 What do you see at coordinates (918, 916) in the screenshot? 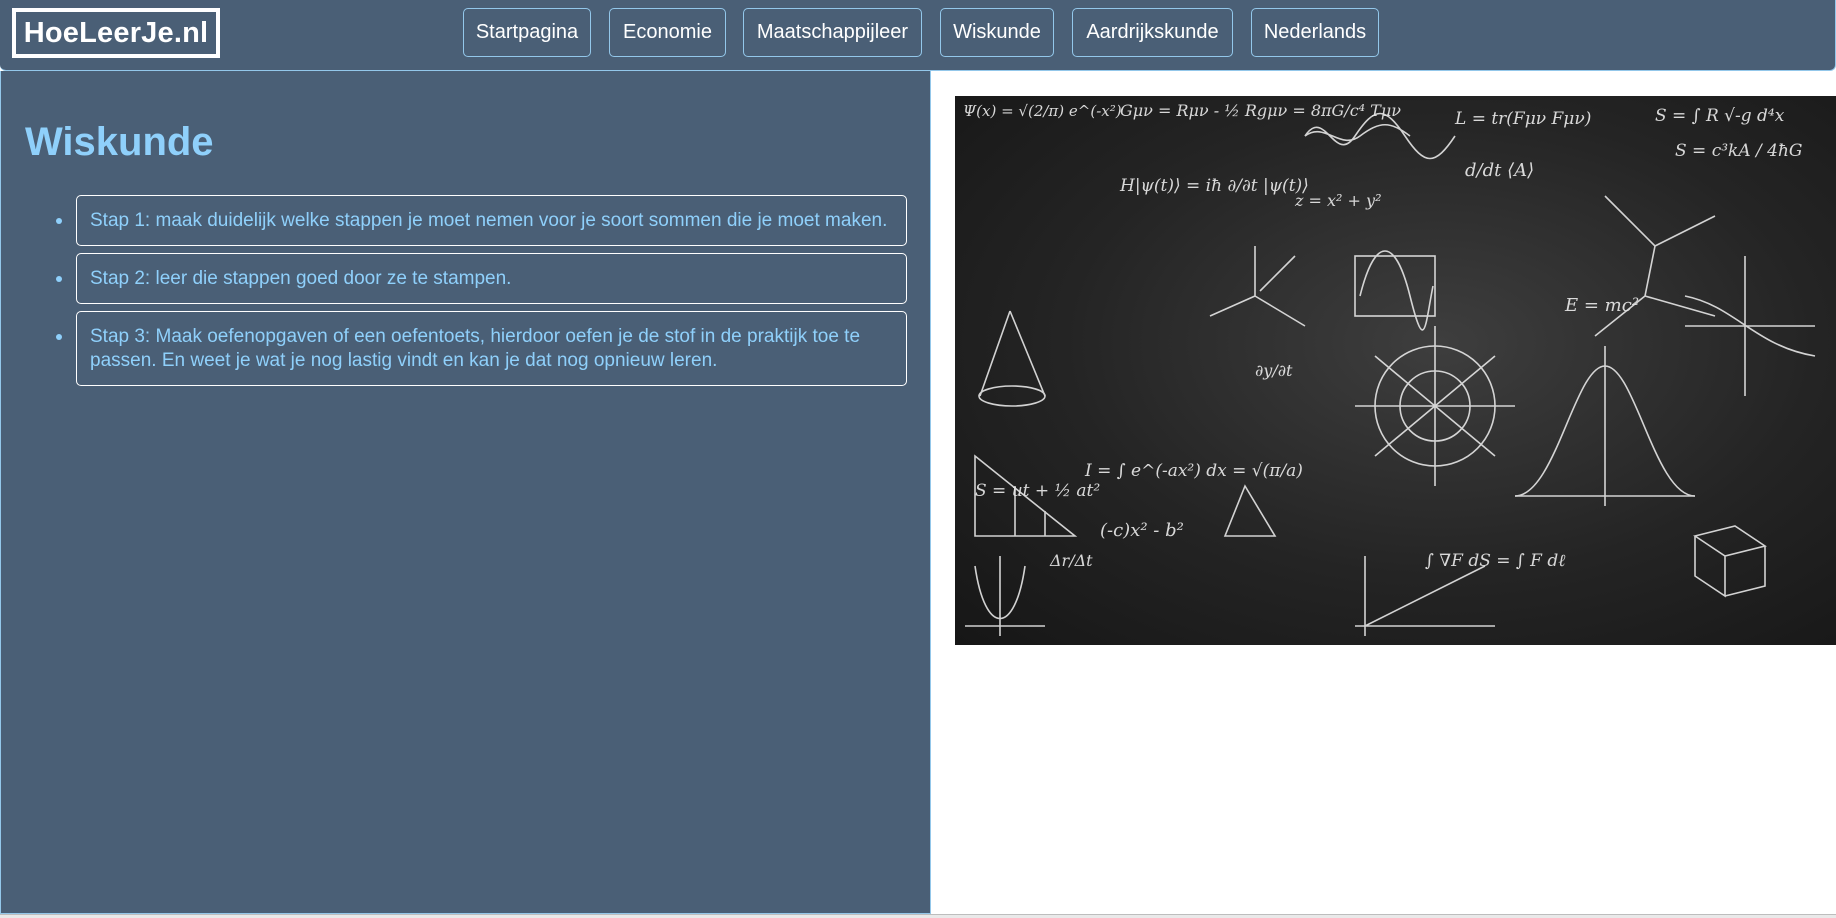
I see `horizontal-scrollbar` at bounding box center [918, 916].